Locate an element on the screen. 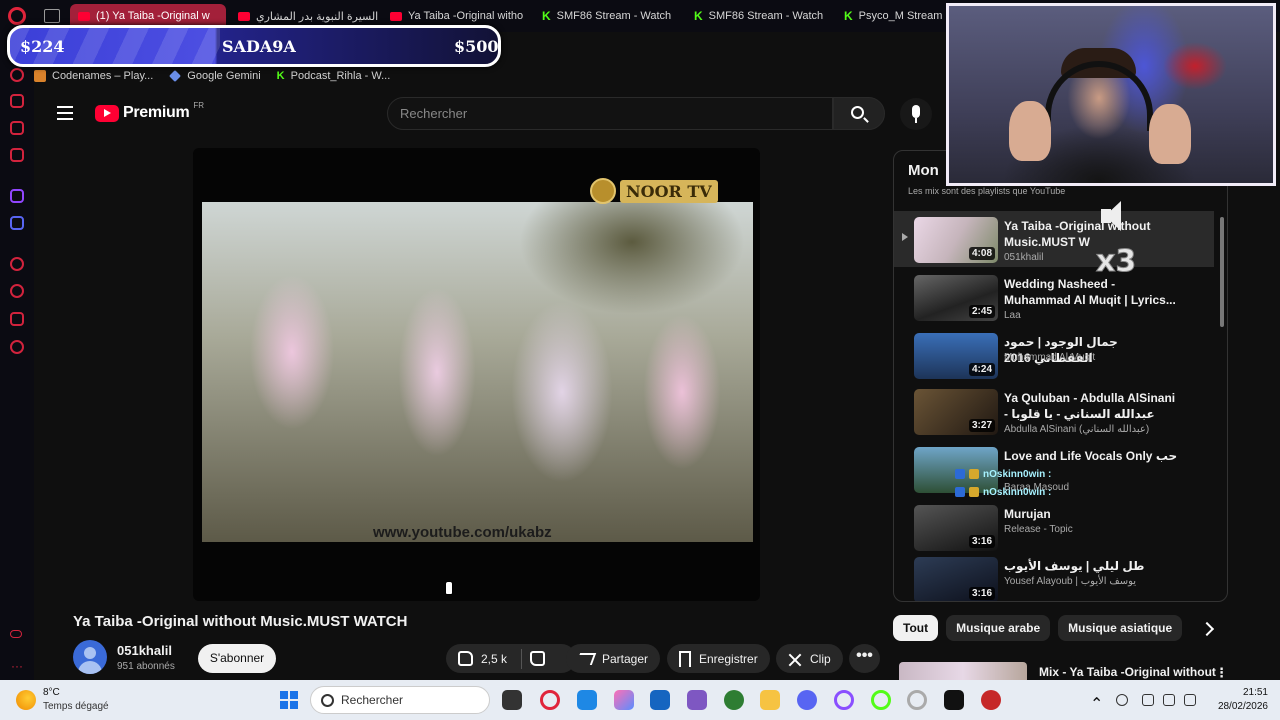 The width and height of the screenshot is (1280, 720). terminal-icon is located at coordinates (954, 700).